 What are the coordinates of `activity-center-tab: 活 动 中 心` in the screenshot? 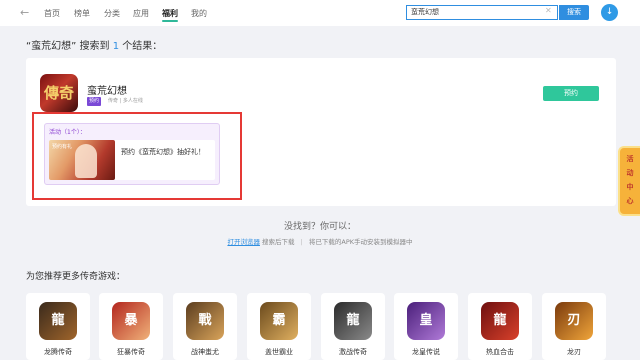 It's located at (629, 181).